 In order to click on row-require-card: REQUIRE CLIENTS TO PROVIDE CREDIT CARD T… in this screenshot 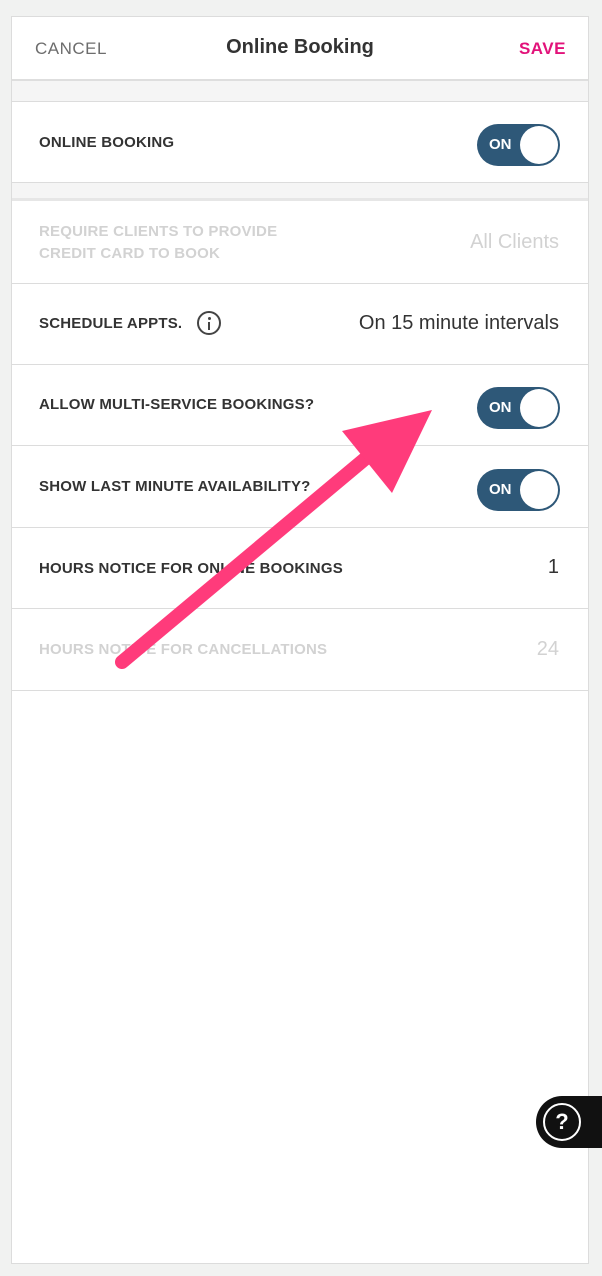, I will do `click(300, 242)`.